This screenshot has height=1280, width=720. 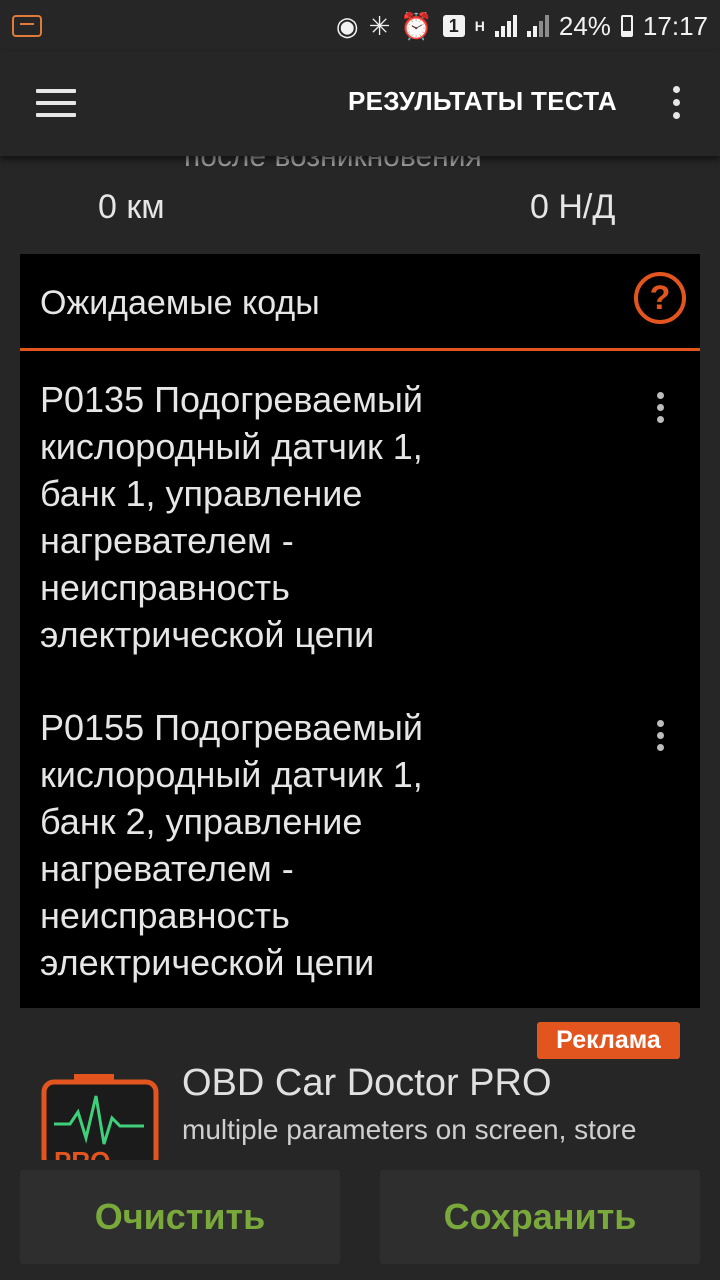 I want to click on more-vert-icon, so click(x=676, y=104).